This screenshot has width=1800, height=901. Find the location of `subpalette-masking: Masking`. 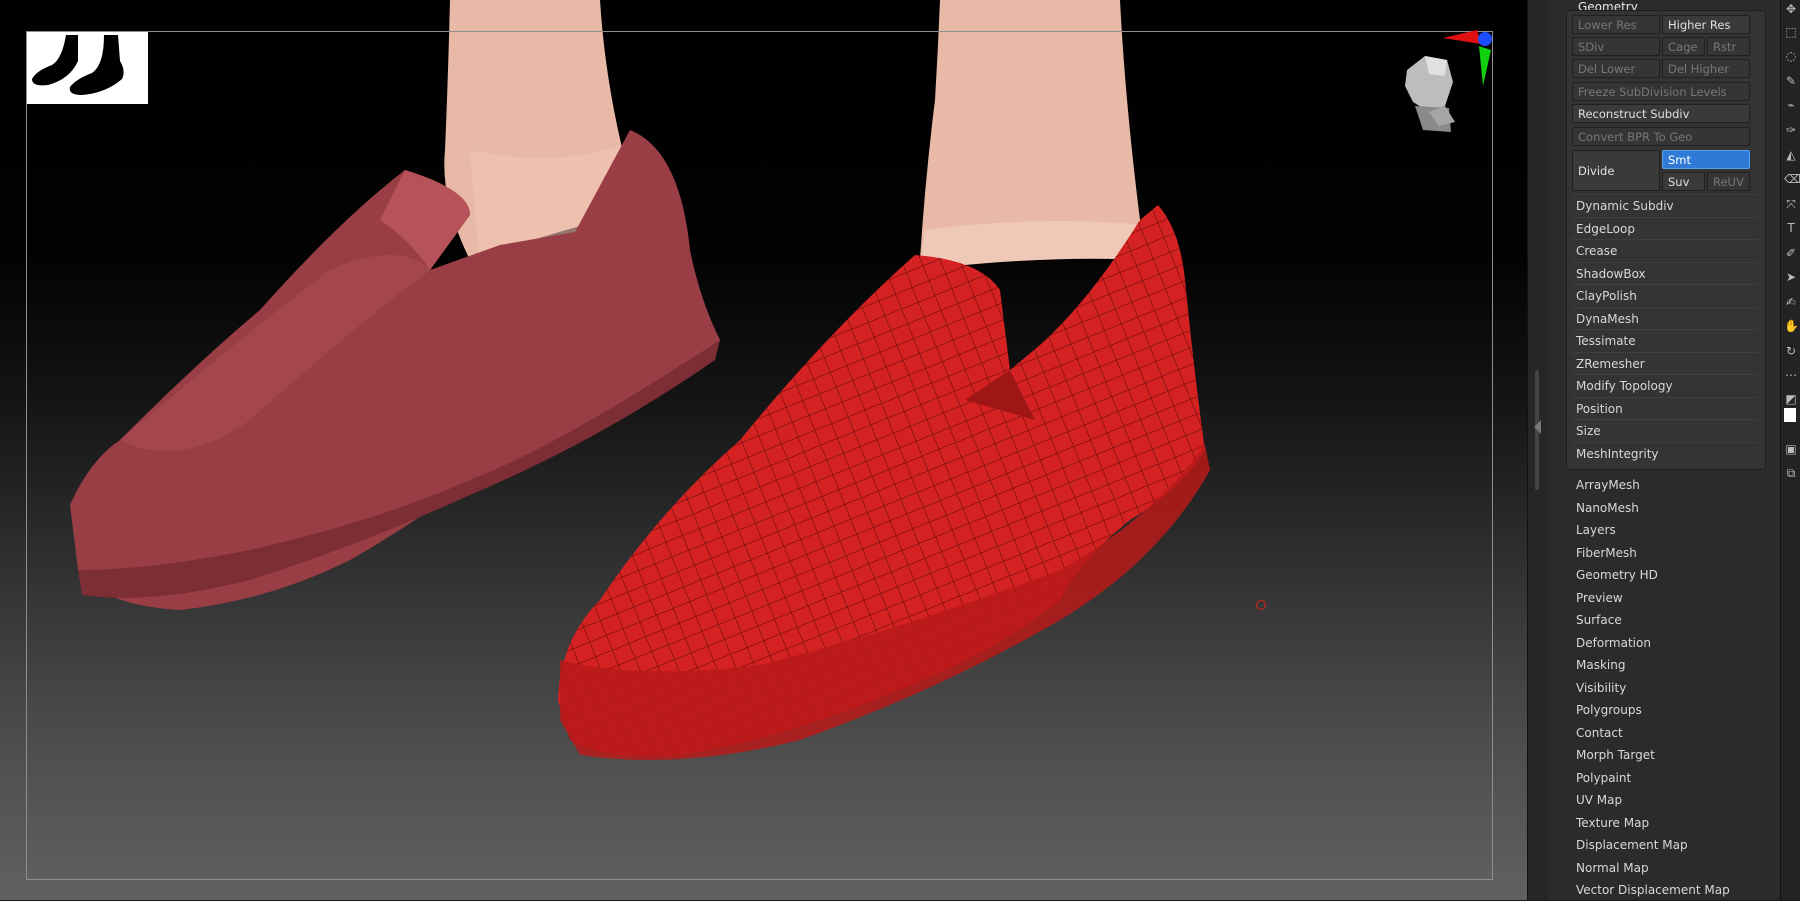

subpalette-masking: Masking is located at coordinates (1600, 665).